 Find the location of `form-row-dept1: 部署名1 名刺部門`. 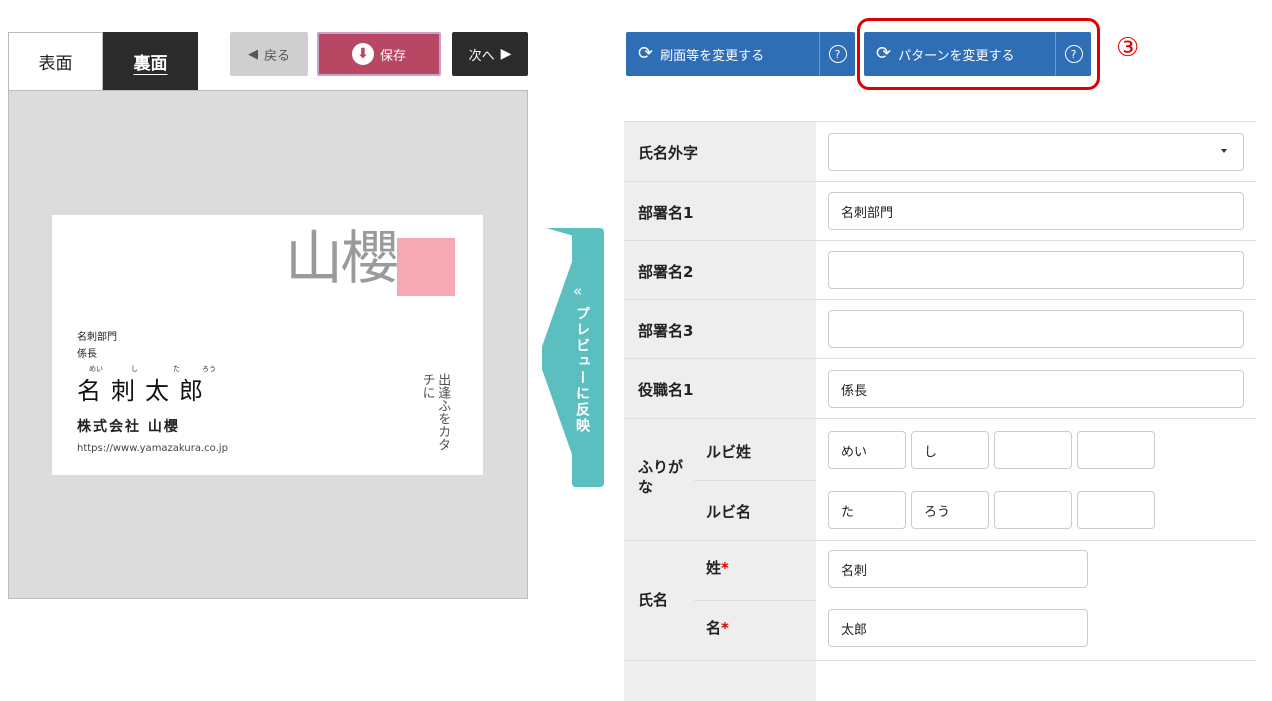

form-row-dept1: 部署名1 名刺部門 is located at coordinates (940, 211).